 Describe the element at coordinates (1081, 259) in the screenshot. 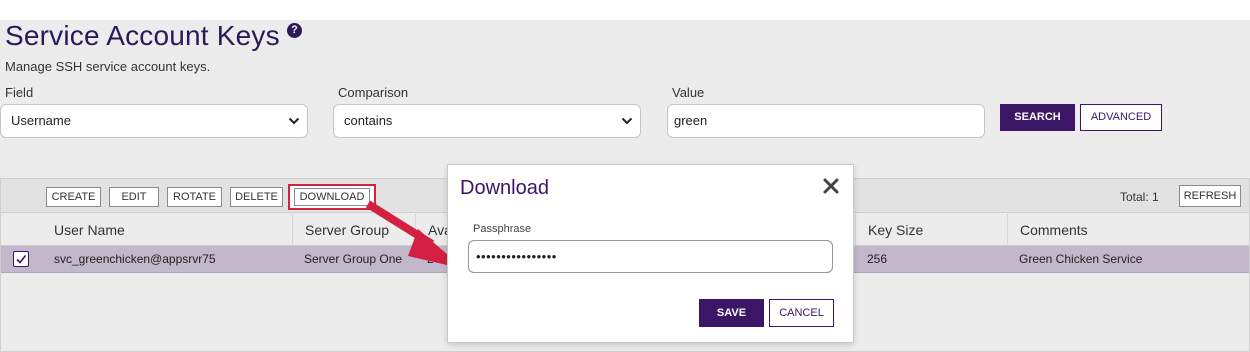

I see `cell-comments: Green Chicken Service` at that location.